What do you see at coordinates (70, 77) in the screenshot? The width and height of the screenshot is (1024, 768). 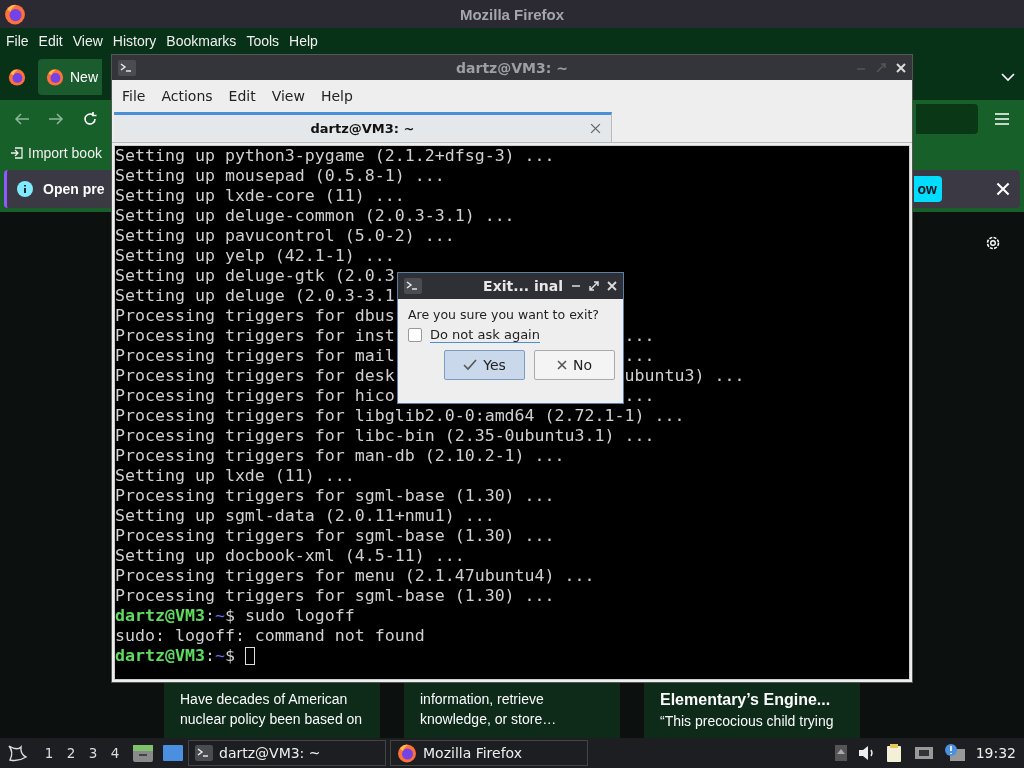 I see `browser-tab: New` at bounding box center [70, 77].